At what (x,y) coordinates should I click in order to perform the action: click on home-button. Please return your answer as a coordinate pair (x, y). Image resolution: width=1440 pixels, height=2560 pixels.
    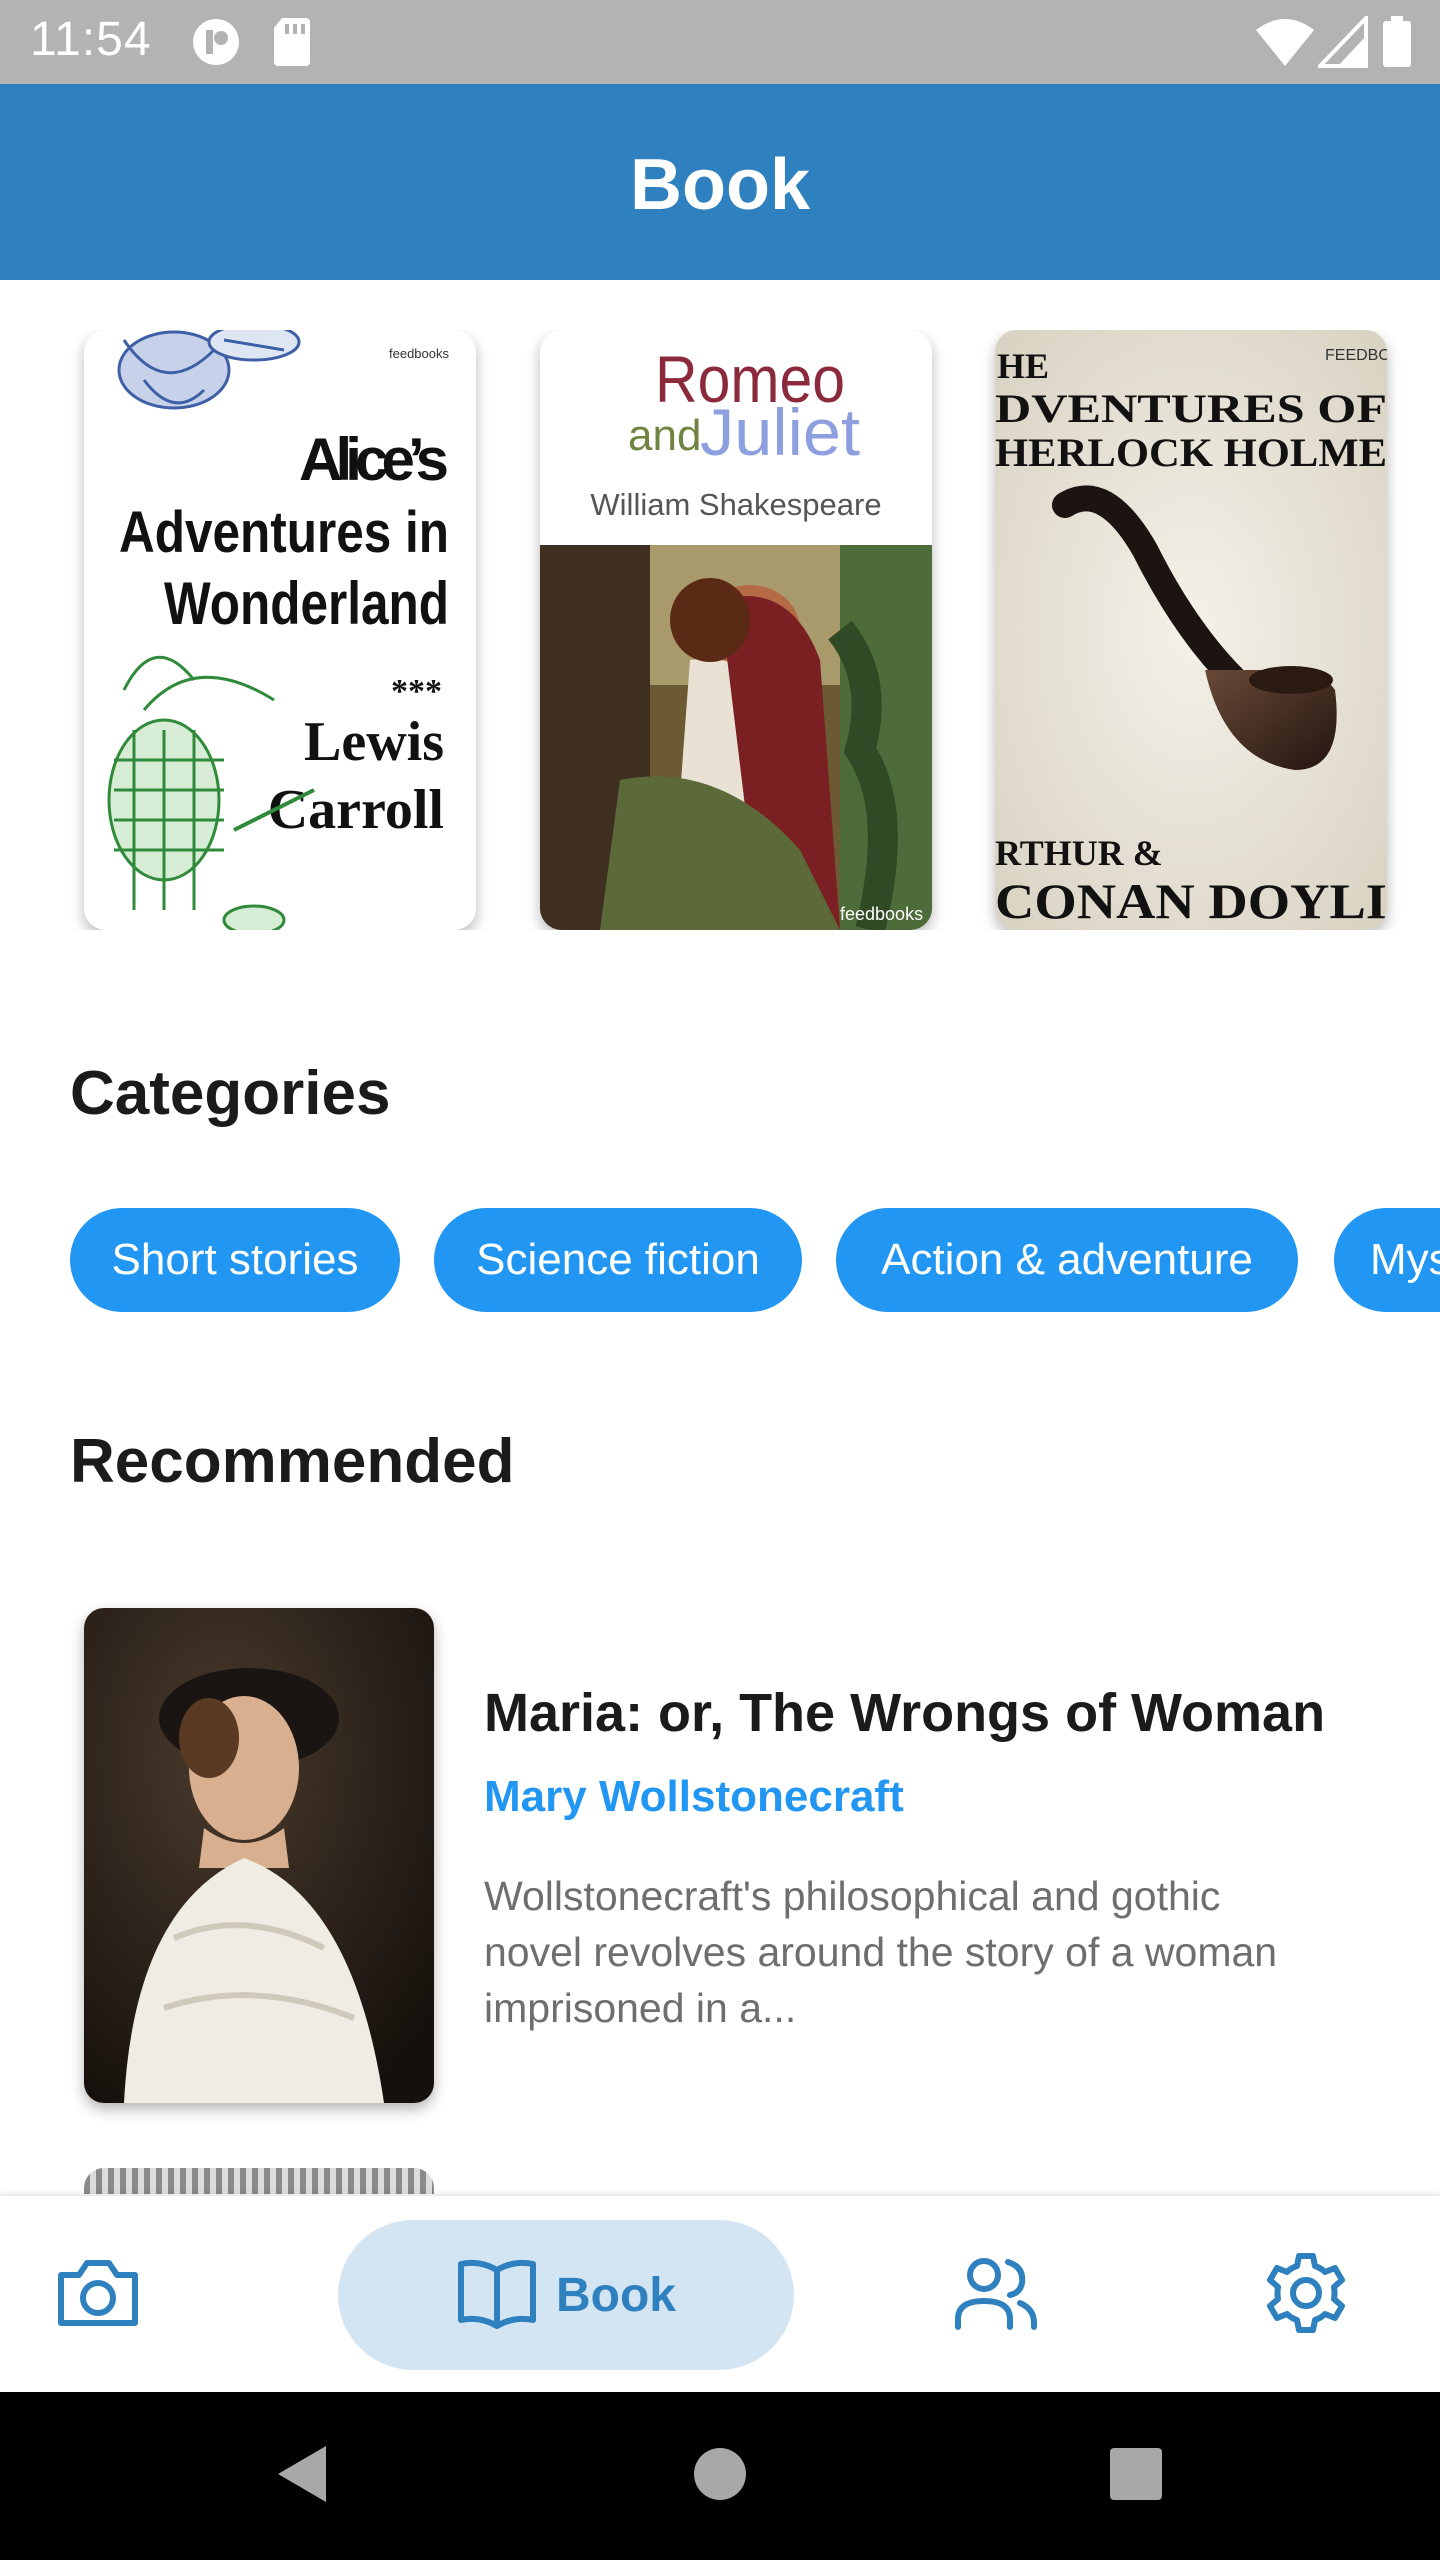
    Looking at the image, I should click on (720, 2476).